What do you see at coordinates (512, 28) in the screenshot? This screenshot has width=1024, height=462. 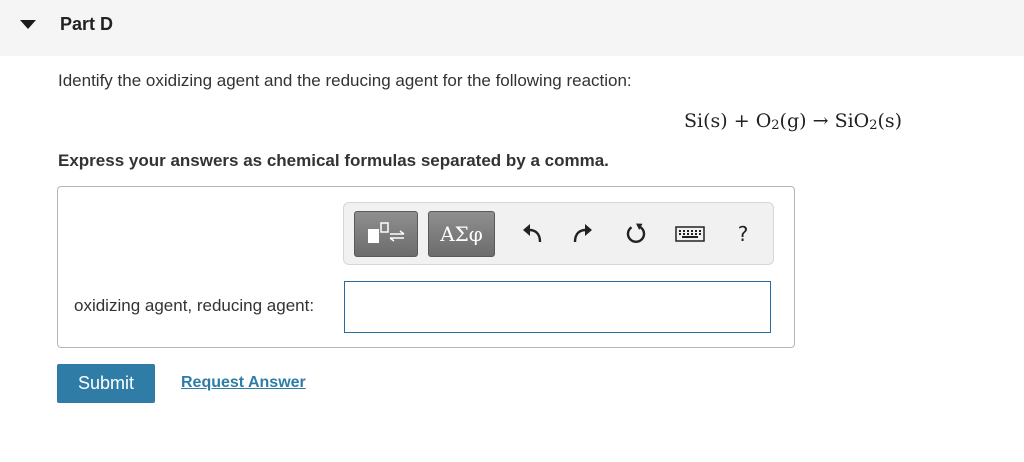 I see `part-header: Part D` at bounding box center [512, 28].